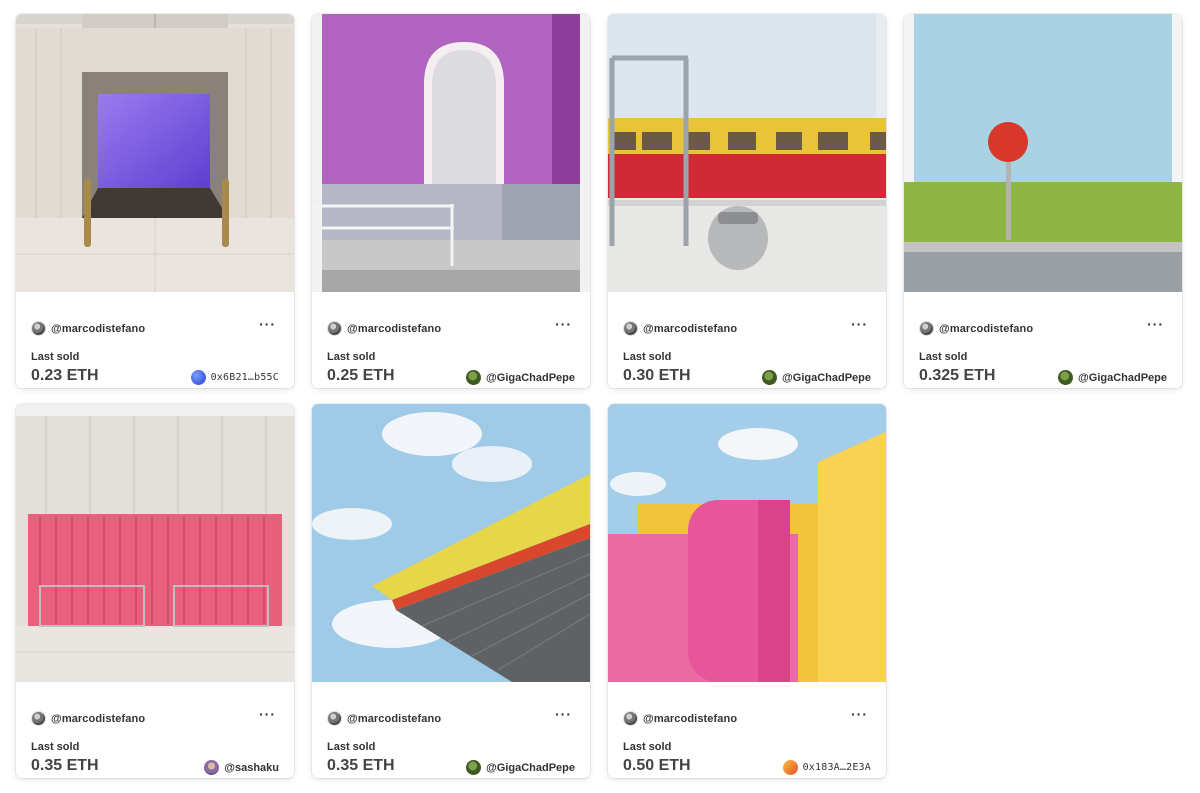 The height and width of the screenshot is (793, 1200). Describe the element at coordinates (657, 765) in the screenshot. I see `price: 0.50 ETH` at that location.